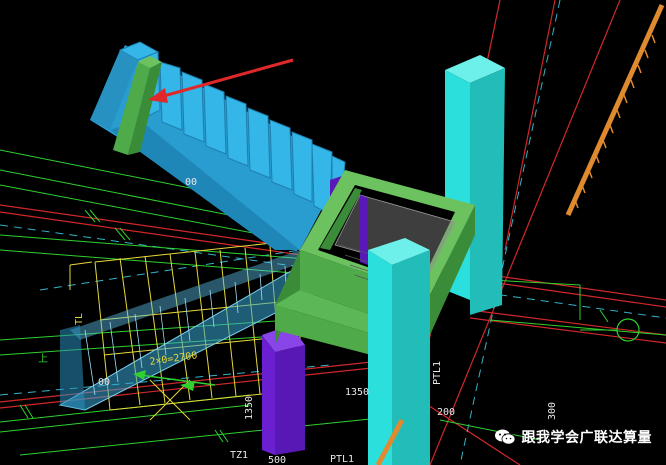  I want to click on dim-500-label: 500, so click(277, 460).